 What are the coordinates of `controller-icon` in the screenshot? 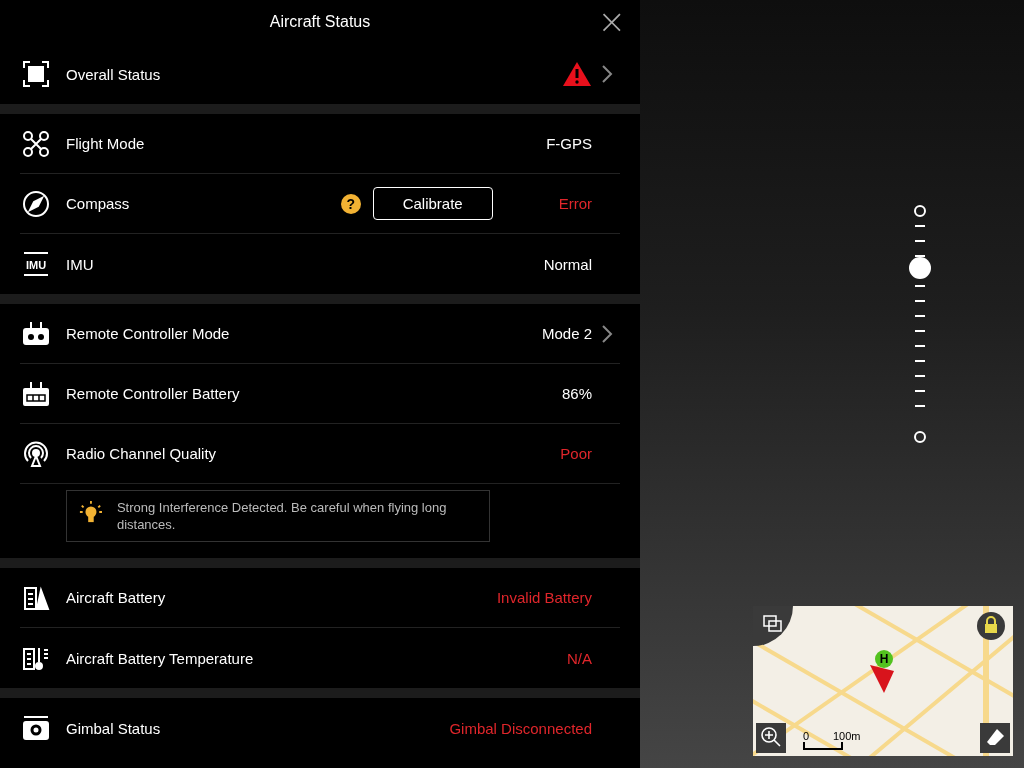 It's located at (36, 333).